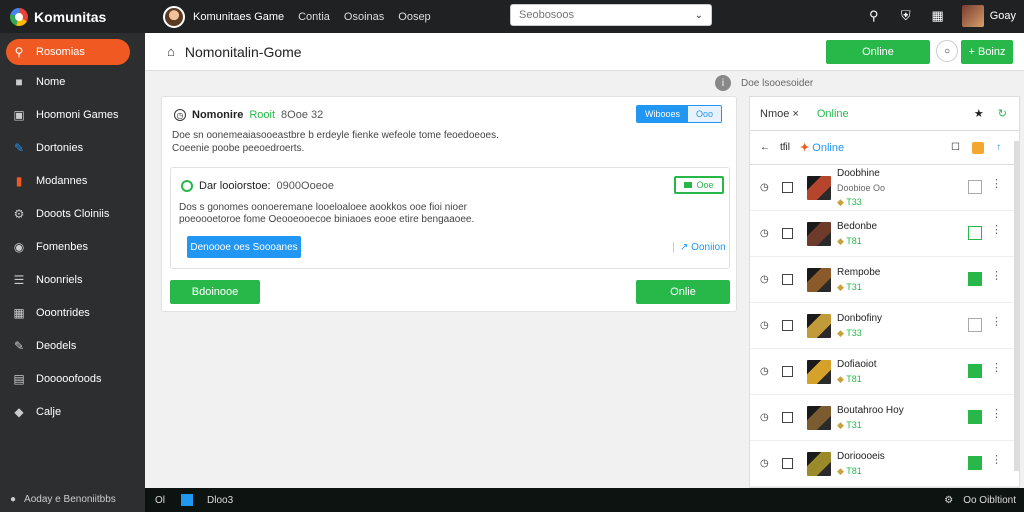 This screenshot has width=1024, height=512. Describe the element at coordinates (884, 280) in the screenshot. I see `list-item: ◷ Rempobe ◆ T31 ⋮` at that location.